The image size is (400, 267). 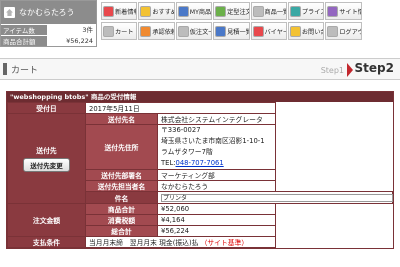 I want to click on cart-total-label: 商品合計額, so click(x=19, y=42).